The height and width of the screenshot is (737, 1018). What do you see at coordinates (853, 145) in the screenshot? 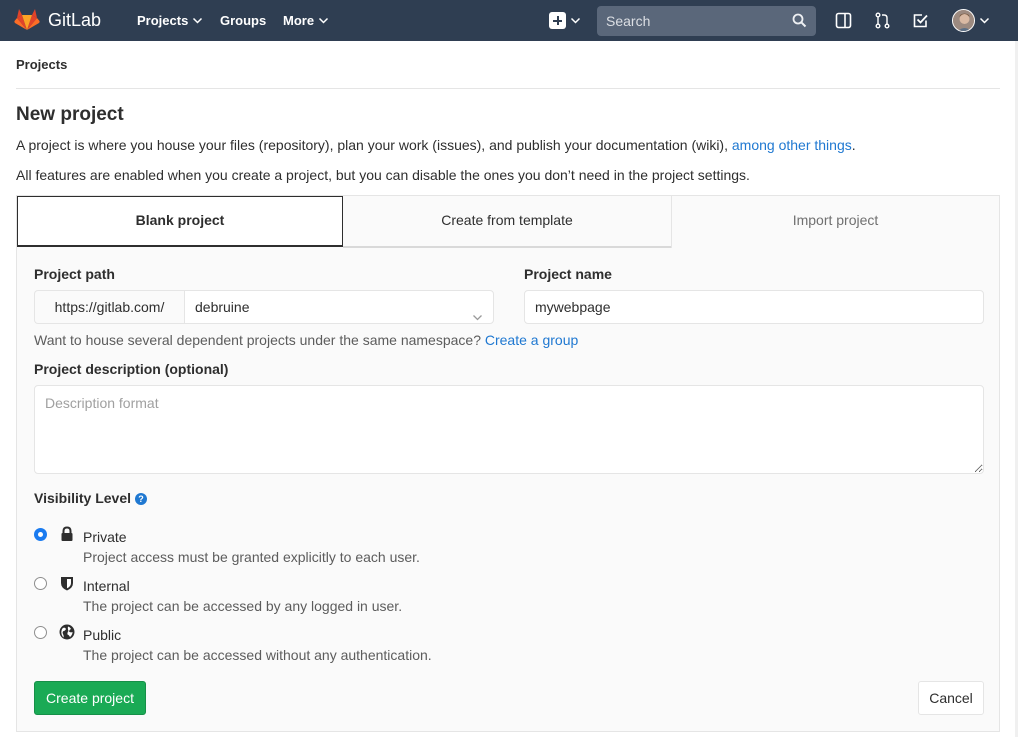
I see `intro-text-end: .` at bounding box center [853, 145].